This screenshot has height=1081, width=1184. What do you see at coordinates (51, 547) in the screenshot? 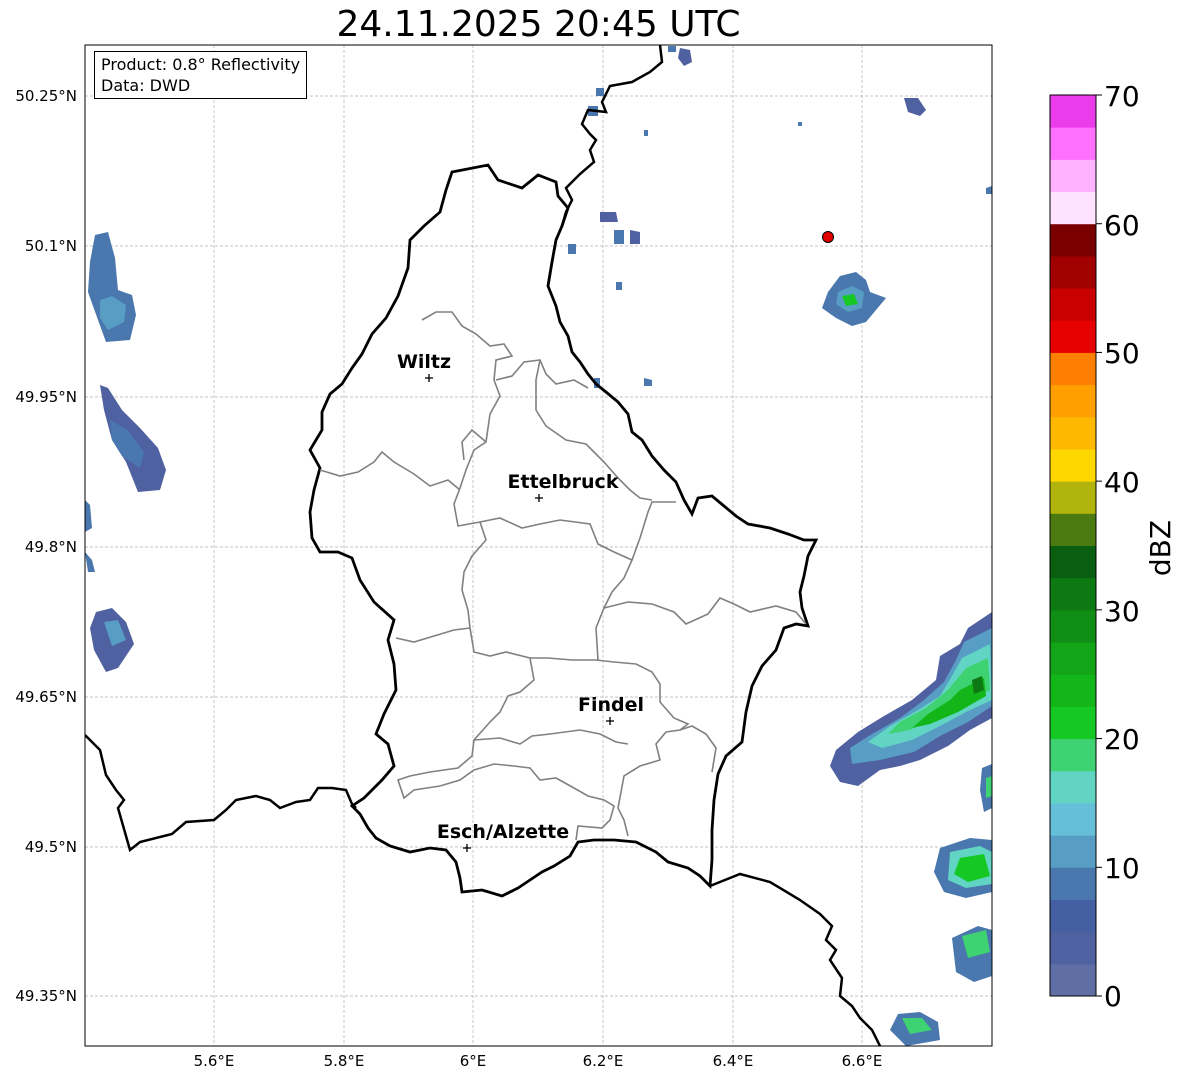
I see `lat-tick-label: 49.8°N` at bounding box center [51, 547].